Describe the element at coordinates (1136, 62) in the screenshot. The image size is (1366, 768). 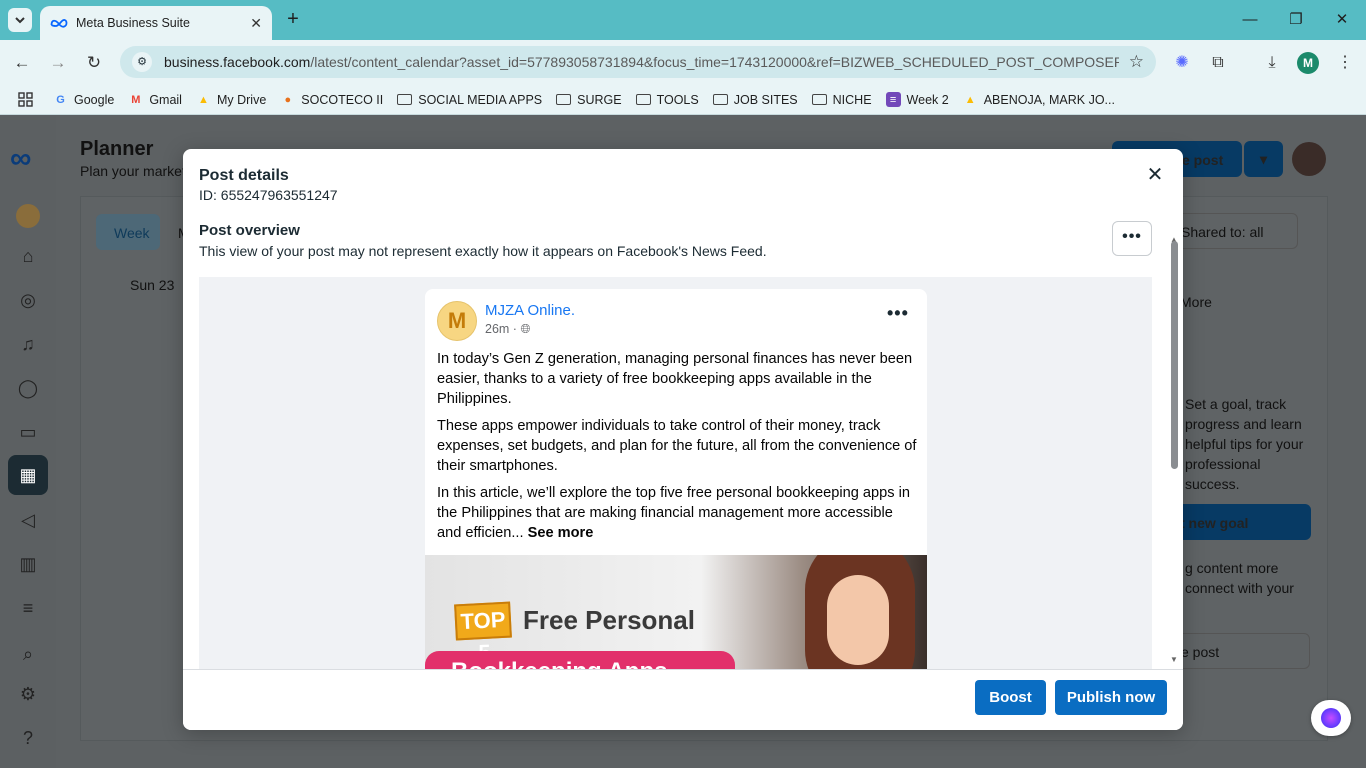
I see `bookmark-star-icon: ☆` at that location.